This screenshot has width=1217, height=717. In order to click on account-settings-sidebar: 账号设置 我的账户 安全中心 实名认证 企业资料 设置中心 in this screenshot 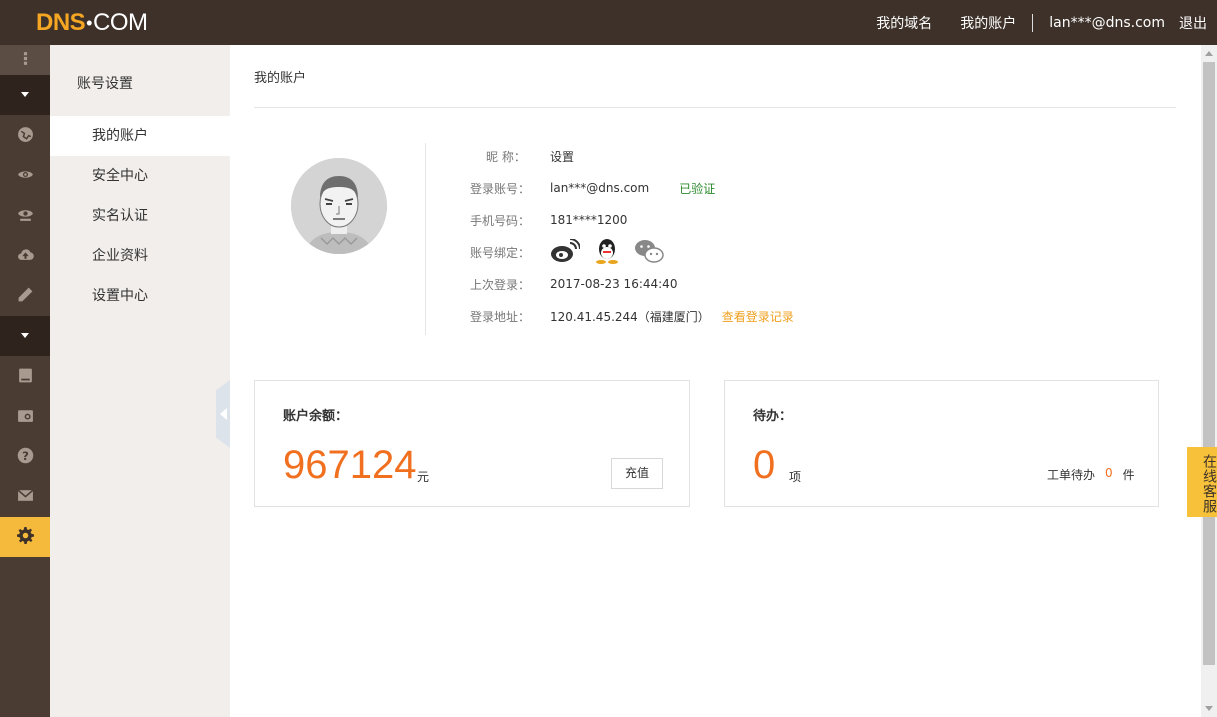, I will do `click(140, 381)`.